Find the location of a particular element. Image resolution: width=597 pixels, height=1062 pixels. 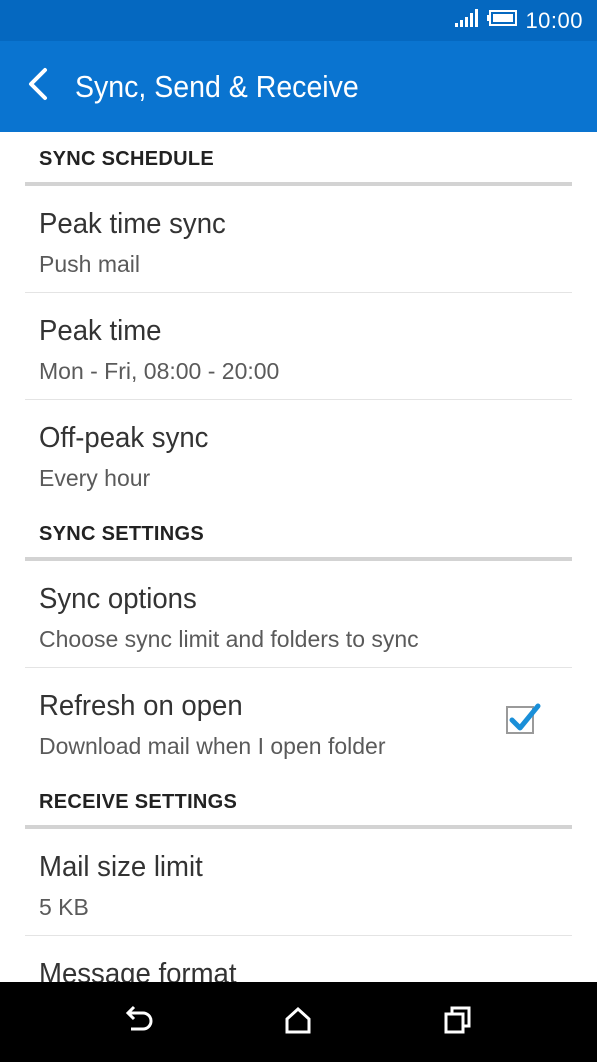

setting-value: Push mail is located at coordinates (89, 264).